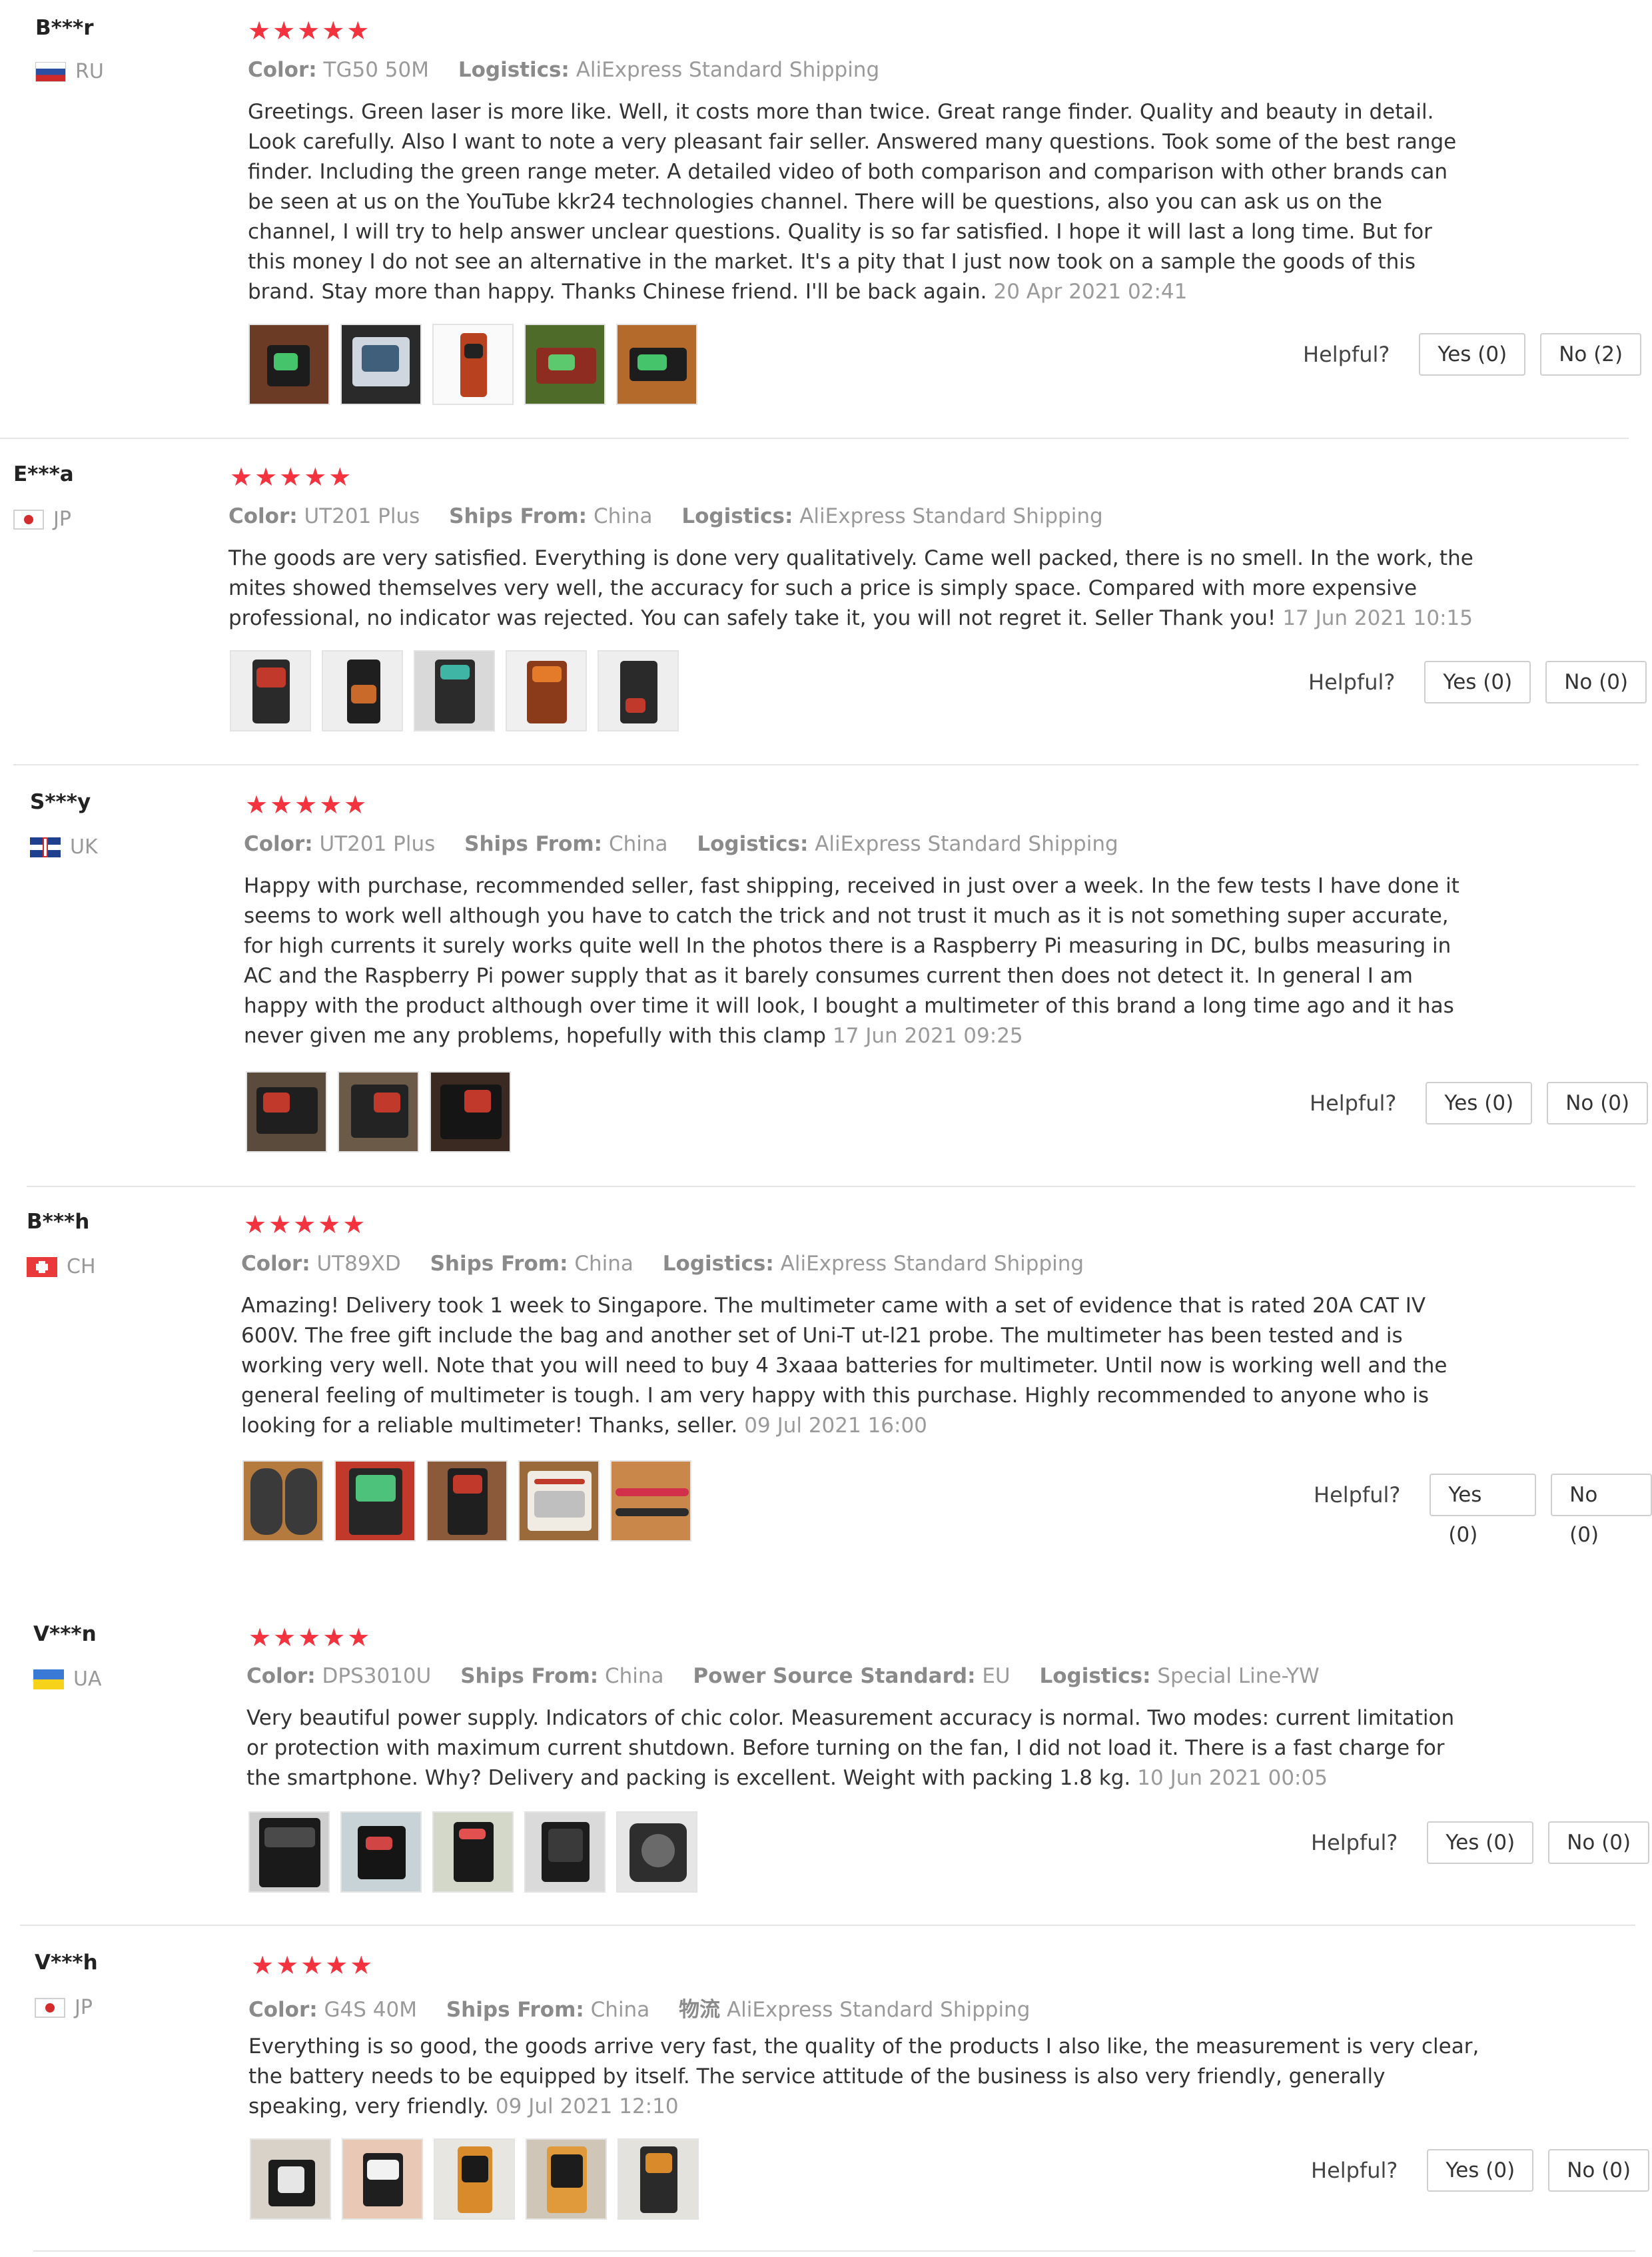  Describe the element at coordinates (42, 519) in the screenshot. I see `reviewer-country: JP` at that location.